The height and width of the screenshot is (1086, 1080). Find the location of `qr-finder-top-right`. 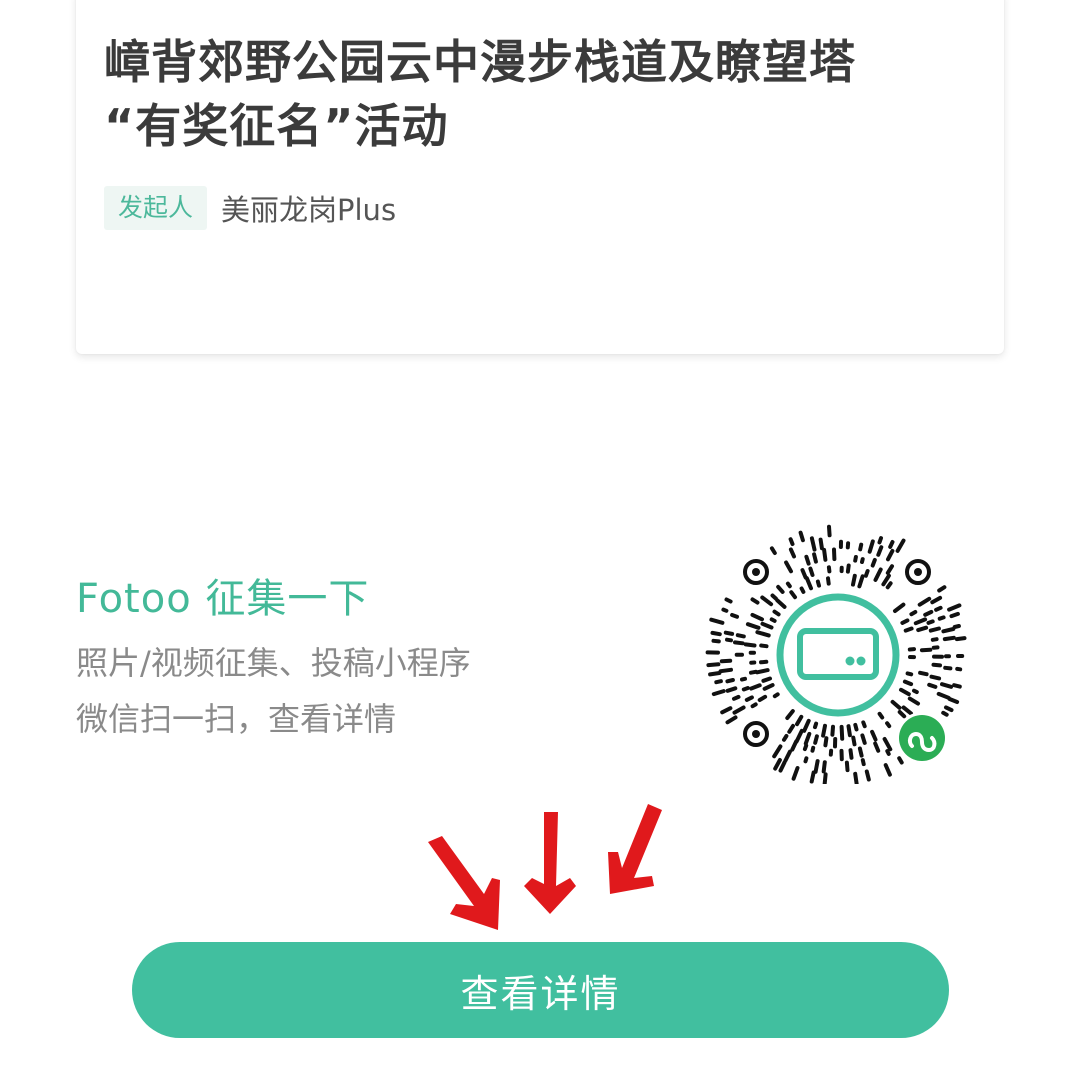

qr-finder-top-right is located at coordinates (918, 572).